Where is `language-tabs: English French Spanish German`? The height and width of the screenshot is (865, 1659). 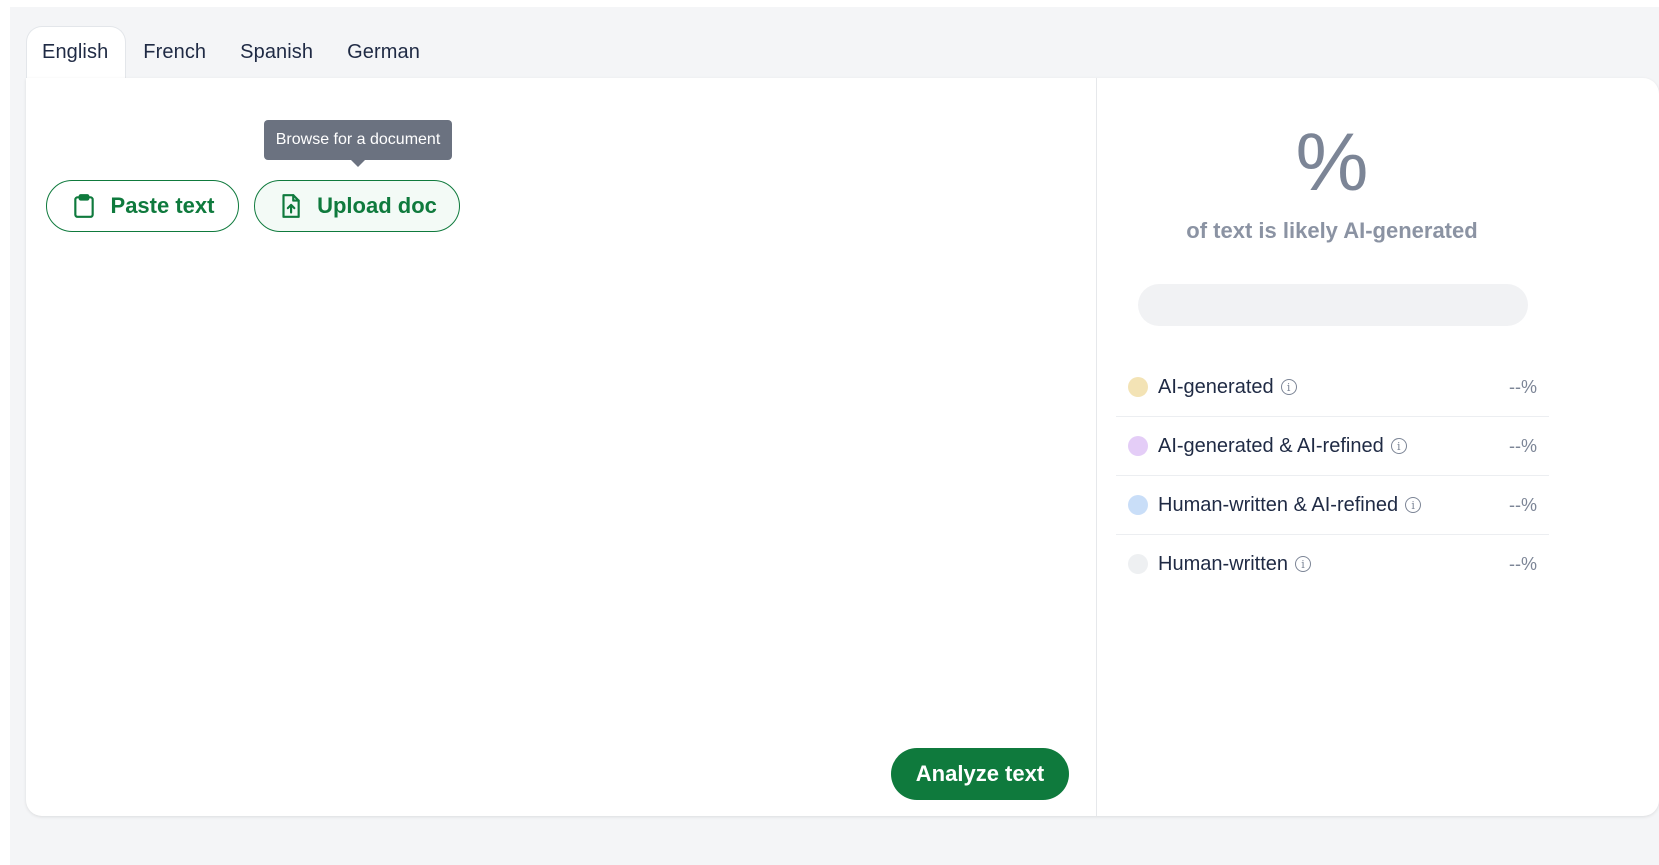 language-tabs: English French Spanish German is located at coordinates (231, 52).